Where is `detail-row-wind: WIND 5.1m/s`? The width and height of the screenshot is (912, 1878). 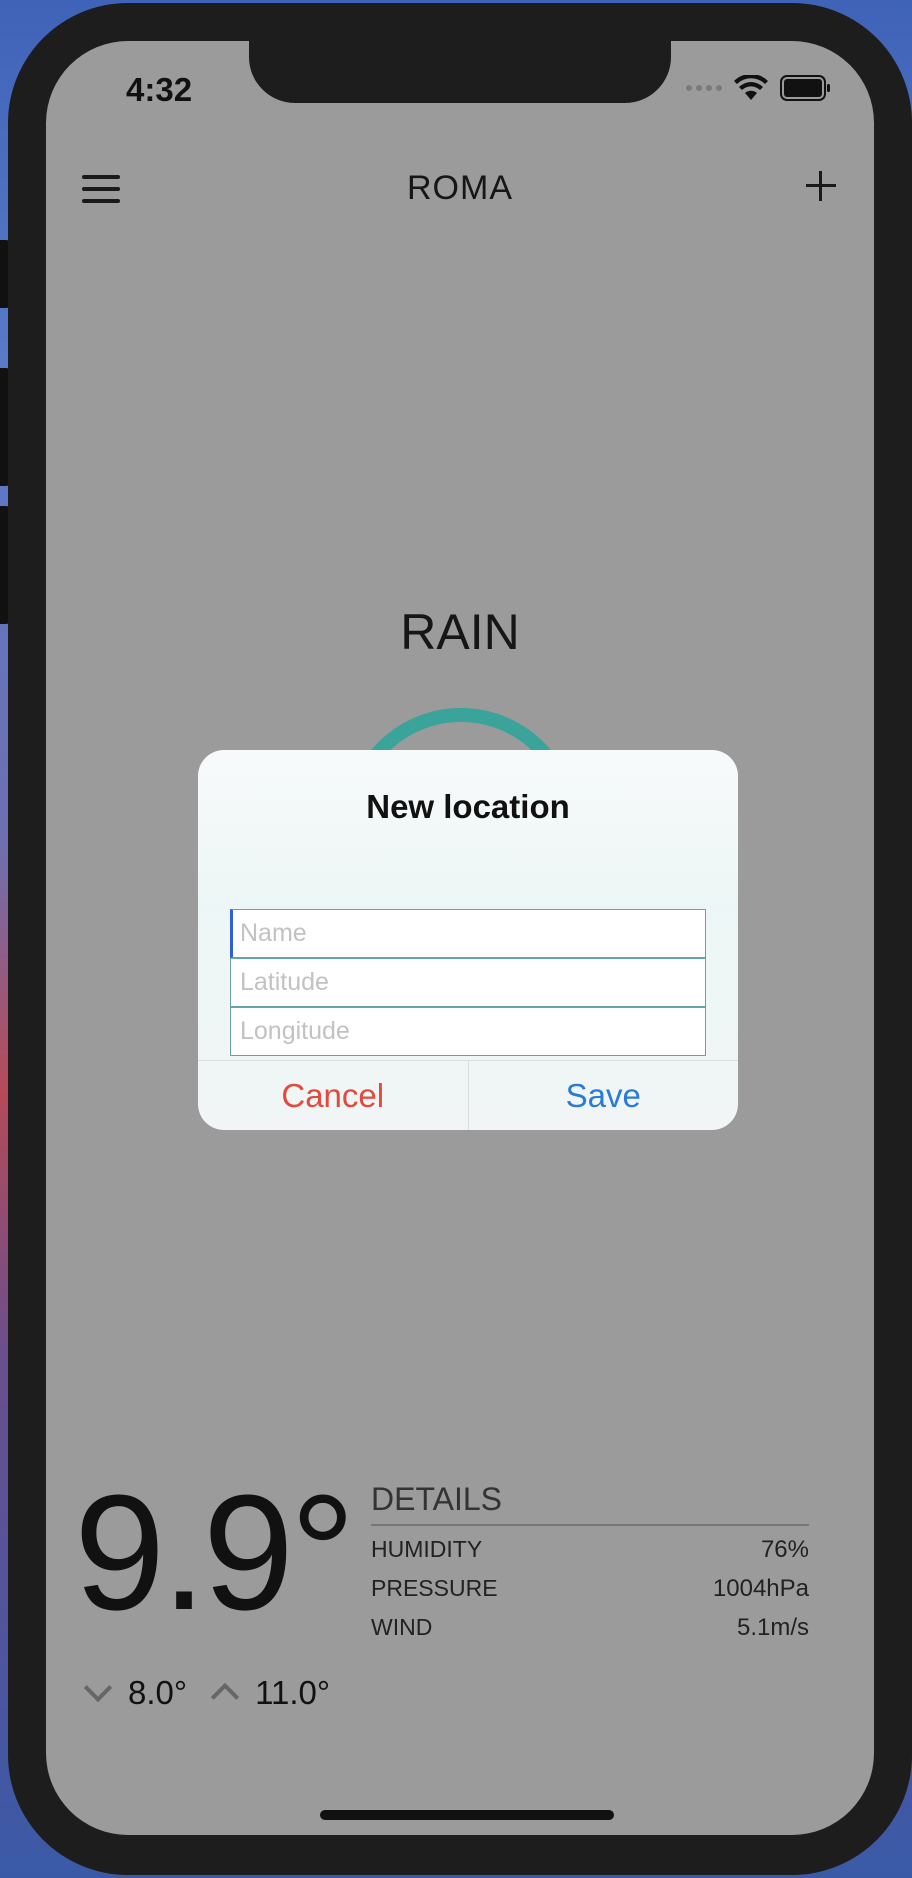
detail-row-wind: WIND 5.1m/s is located at coordinates (590, 1628).